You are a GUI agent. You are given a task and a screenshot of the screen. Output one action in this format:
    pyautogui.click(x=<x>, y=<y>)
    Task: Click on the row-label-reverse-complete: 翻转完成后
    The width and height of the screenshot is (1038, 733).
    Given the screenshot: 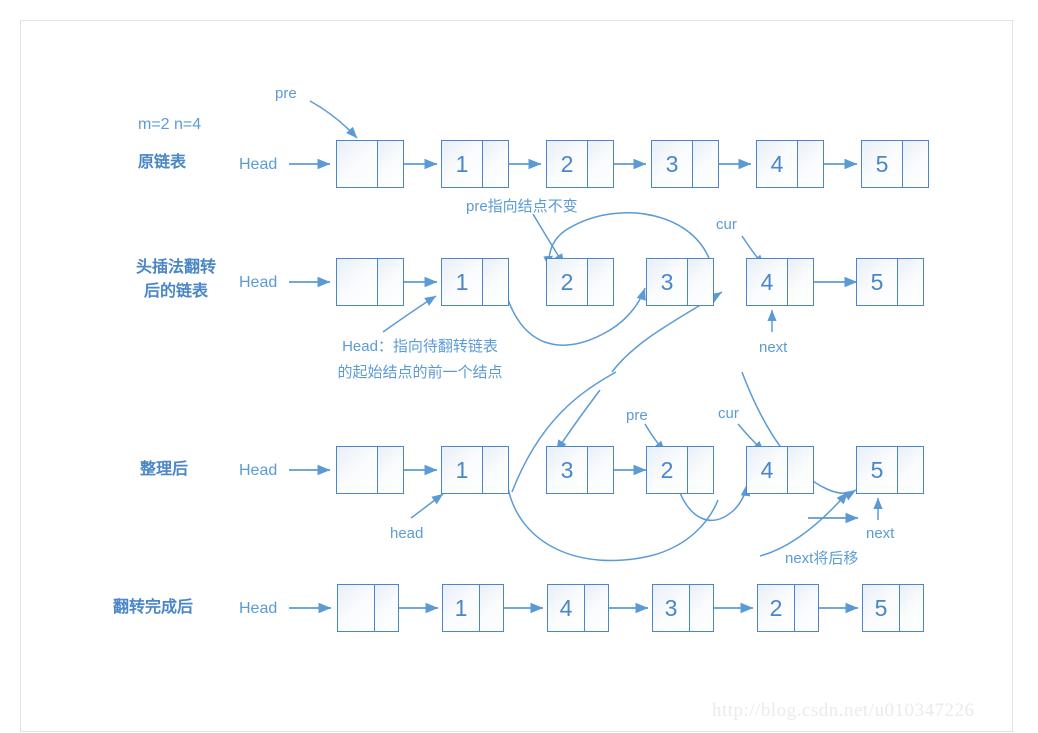 What is the action you would take?
    pyautogui.click(x=153, y=607)
    